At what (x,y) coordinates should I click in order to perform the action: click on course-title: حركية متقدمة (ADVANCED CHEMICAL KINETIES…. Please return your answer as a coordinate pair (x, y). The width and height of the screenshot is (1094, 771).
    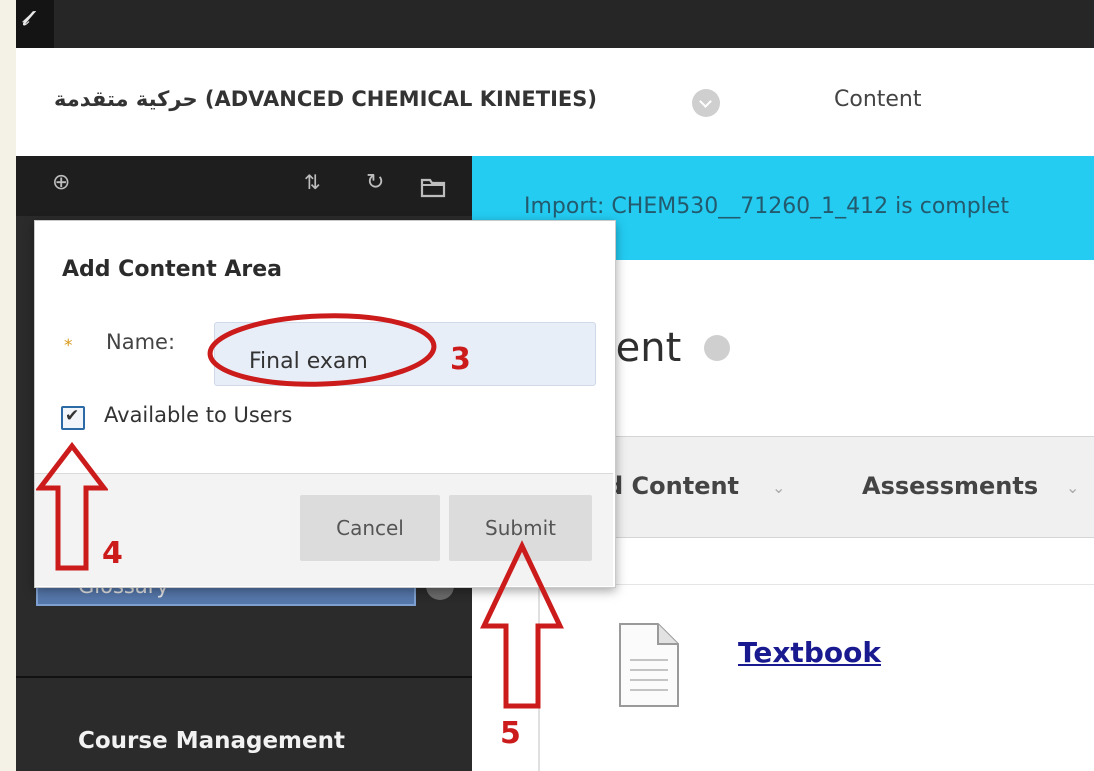
    Looking at the image, I should click on (325, 99).